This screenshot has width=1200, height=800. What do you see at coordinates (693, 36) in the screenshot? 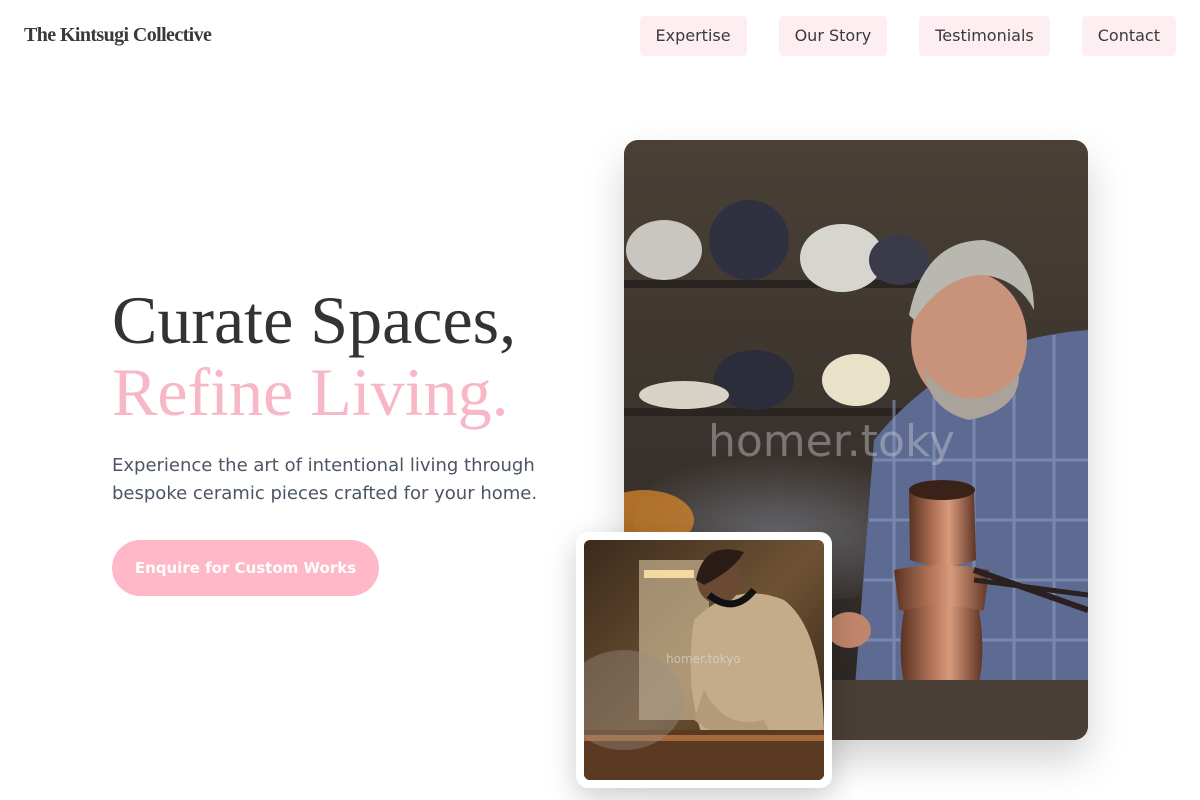
I see `nav-expertise: Expertise` at bounding box center [693, 36].